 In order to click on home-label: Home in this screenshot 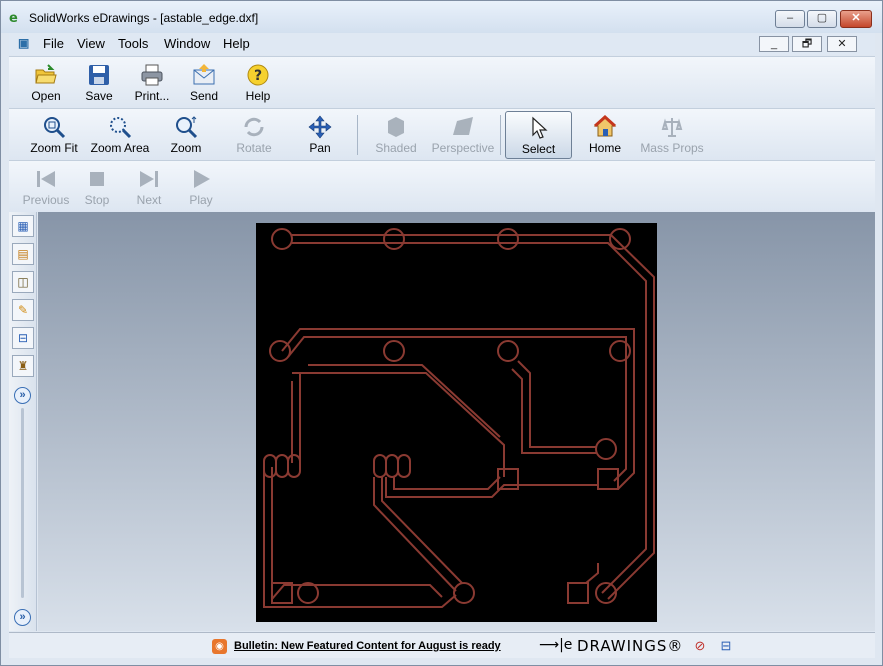, I will do `click(604, 148)`.